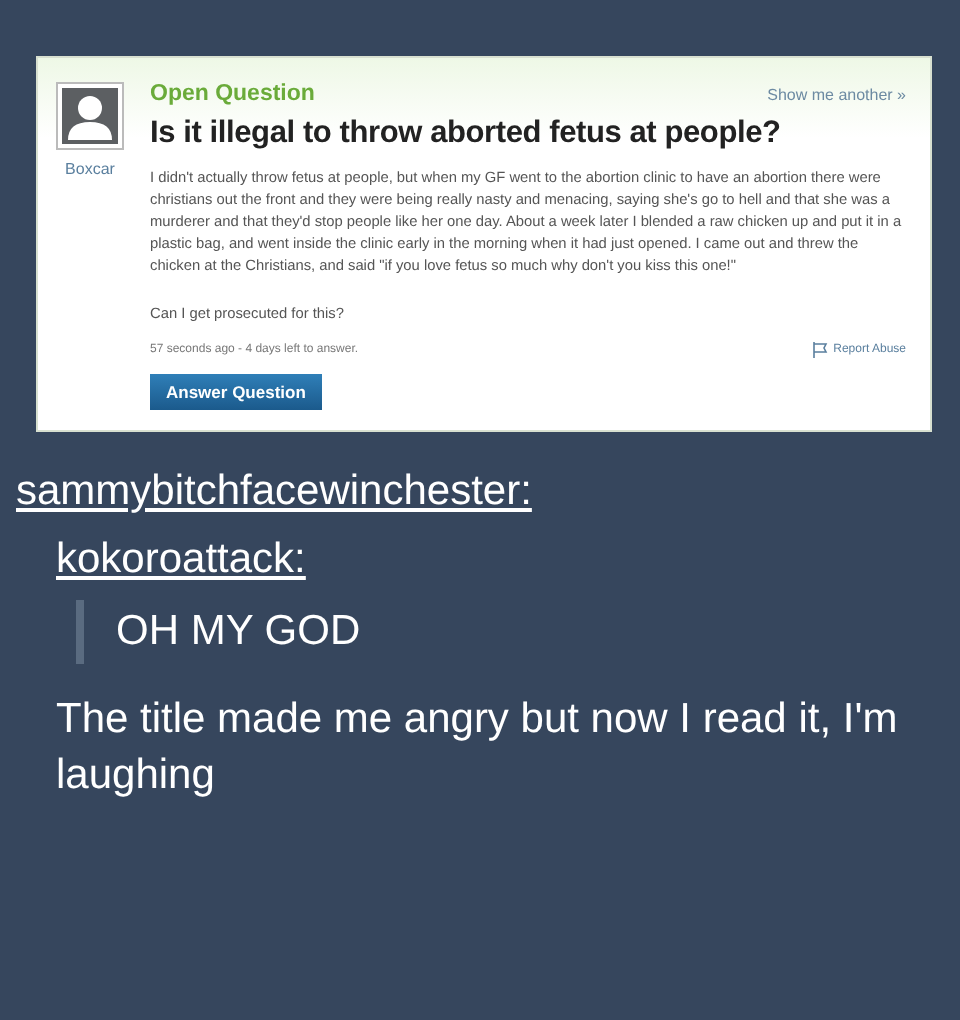 The width and height of the screenshot is (960, 1020). I want to click on flag-icon, so click(819, 350).